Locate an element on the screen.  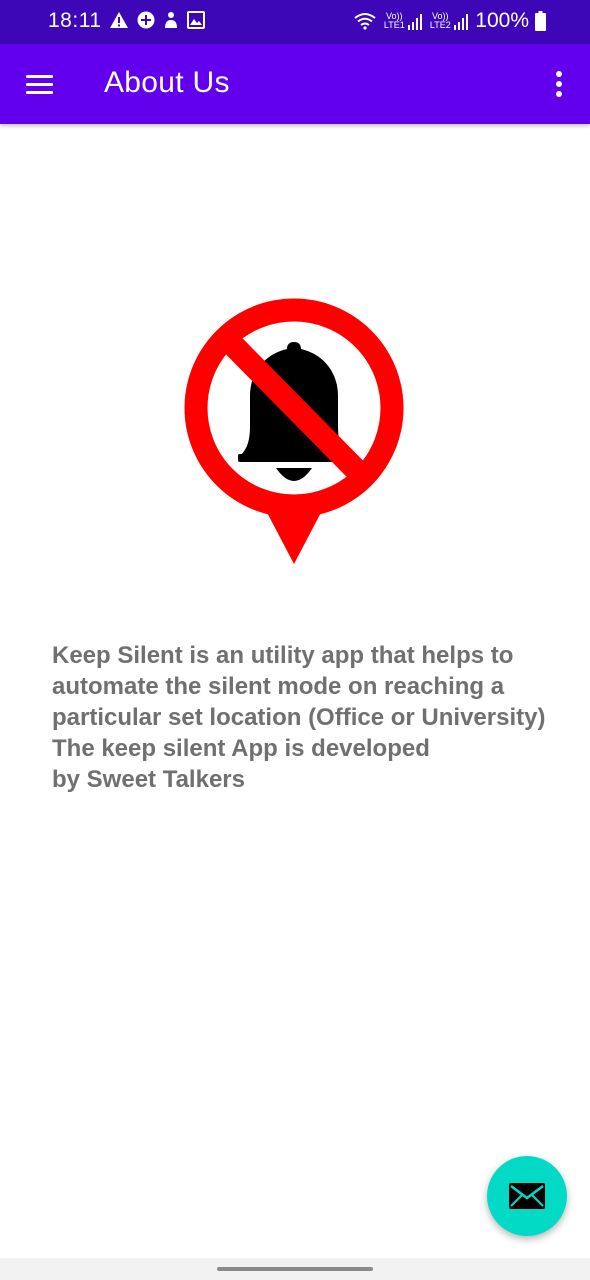
sim2-signal: Vo)) LTE2 is located at coordinates (449, 21).